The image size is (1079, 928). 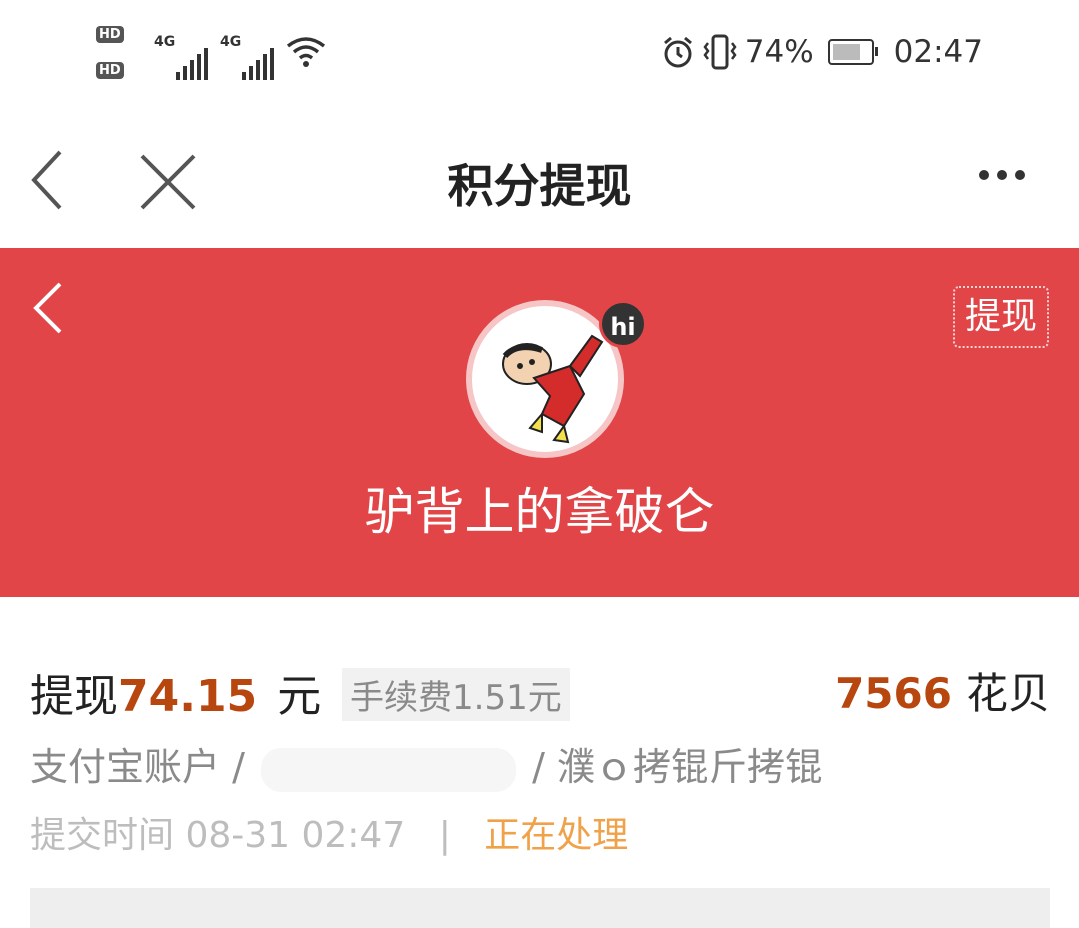 I want to click on submit-time-row: 提交时间 08-31 02:47 | 正在处理, so click(x=329, y=832).